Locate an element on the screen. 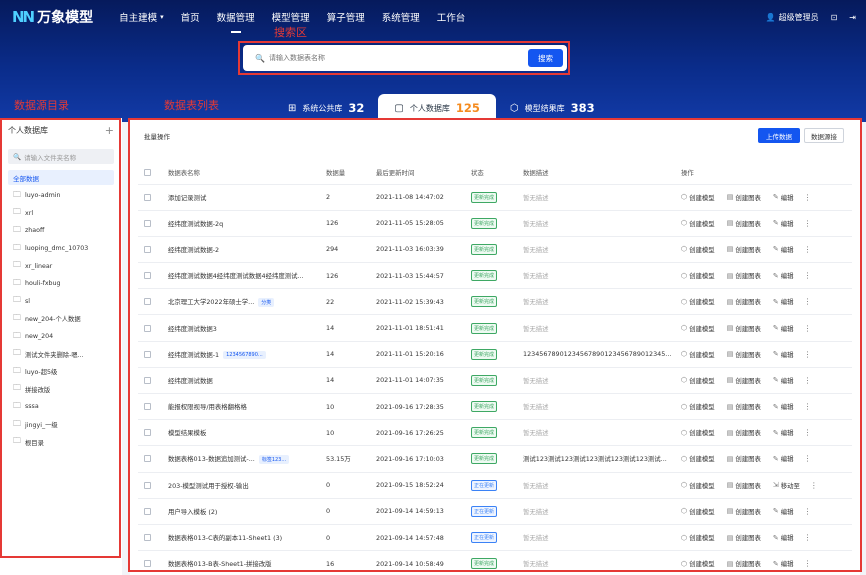 The height and width of the screenshot is (575, 866). select-all-checkbox is located at coordinates (147, 172).